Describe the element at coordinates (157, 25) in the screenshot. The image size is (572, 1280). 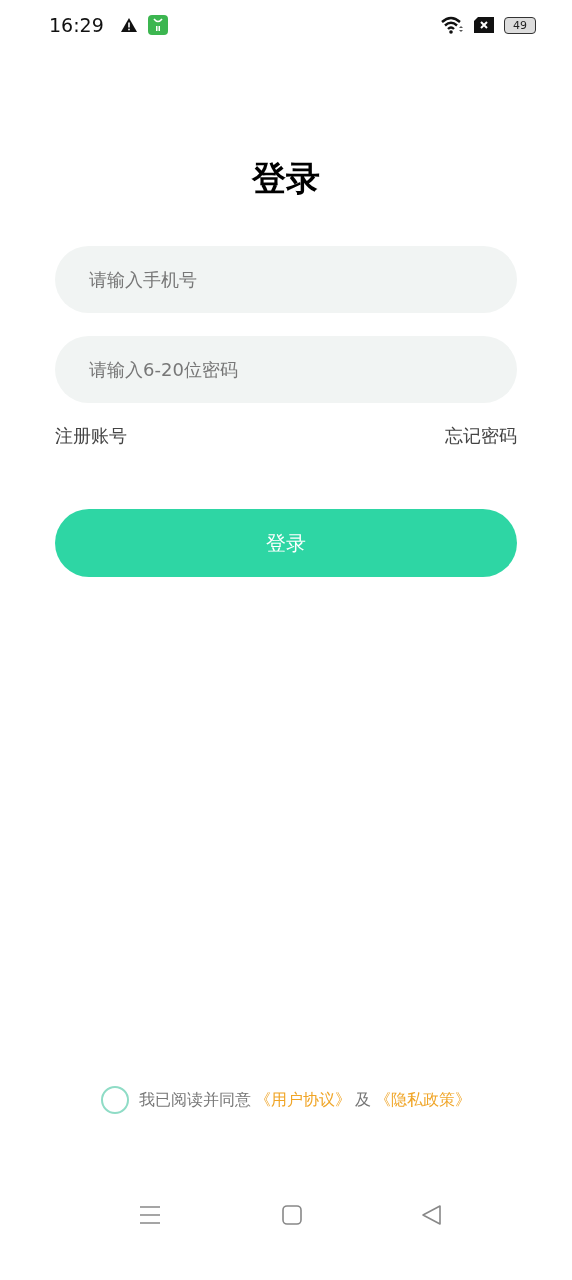
I see `app-notification-icon` at that location.